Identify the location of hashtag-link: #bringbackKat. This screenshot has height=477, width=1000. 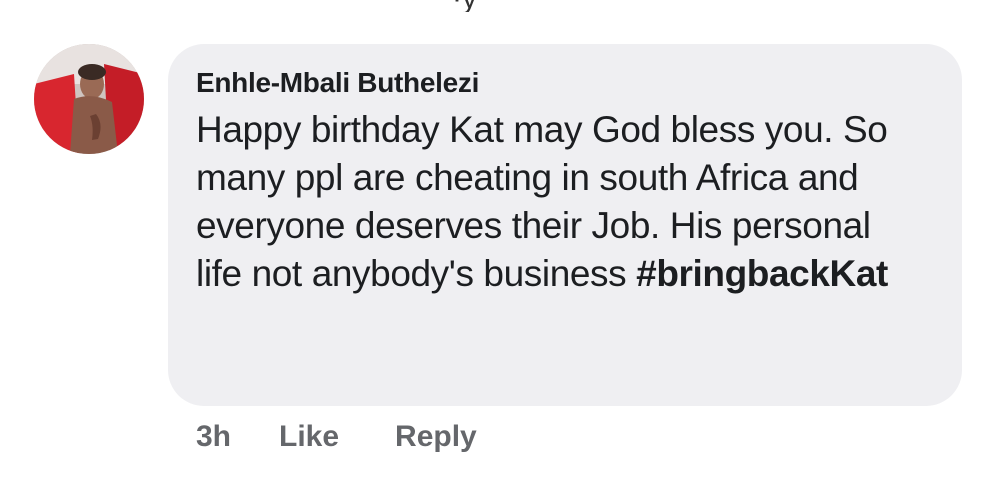
(762, 273).